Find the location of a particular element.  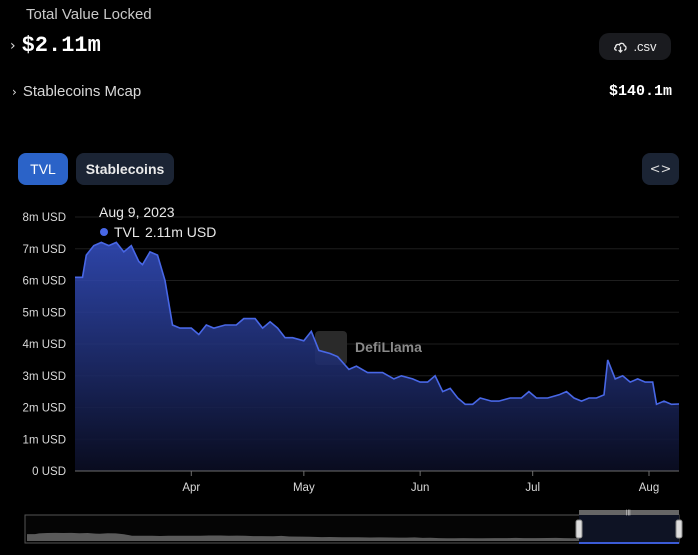

tvl-row: › $2.11m is located at coordinates (55, 45).